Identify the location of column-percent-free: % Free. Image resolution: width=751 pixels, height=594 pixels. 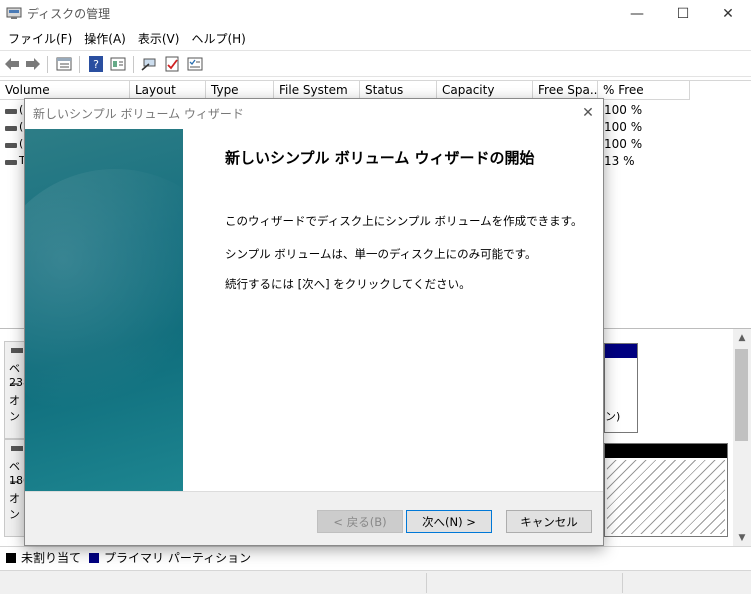
(644, 90).